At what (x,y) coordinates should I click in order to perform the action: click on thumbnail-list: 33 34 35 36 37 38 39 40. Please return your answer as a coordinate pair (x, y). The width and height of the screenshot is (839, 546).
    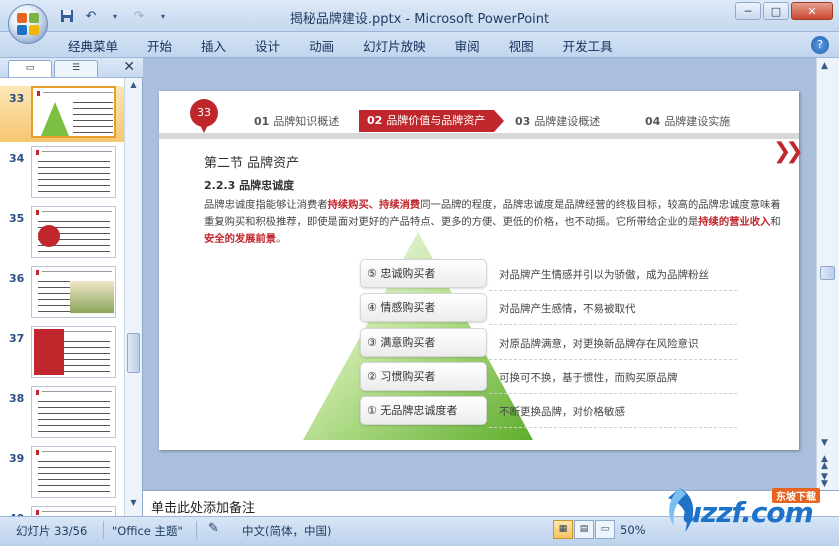
    Looking at the image, I should click on (62, 297).